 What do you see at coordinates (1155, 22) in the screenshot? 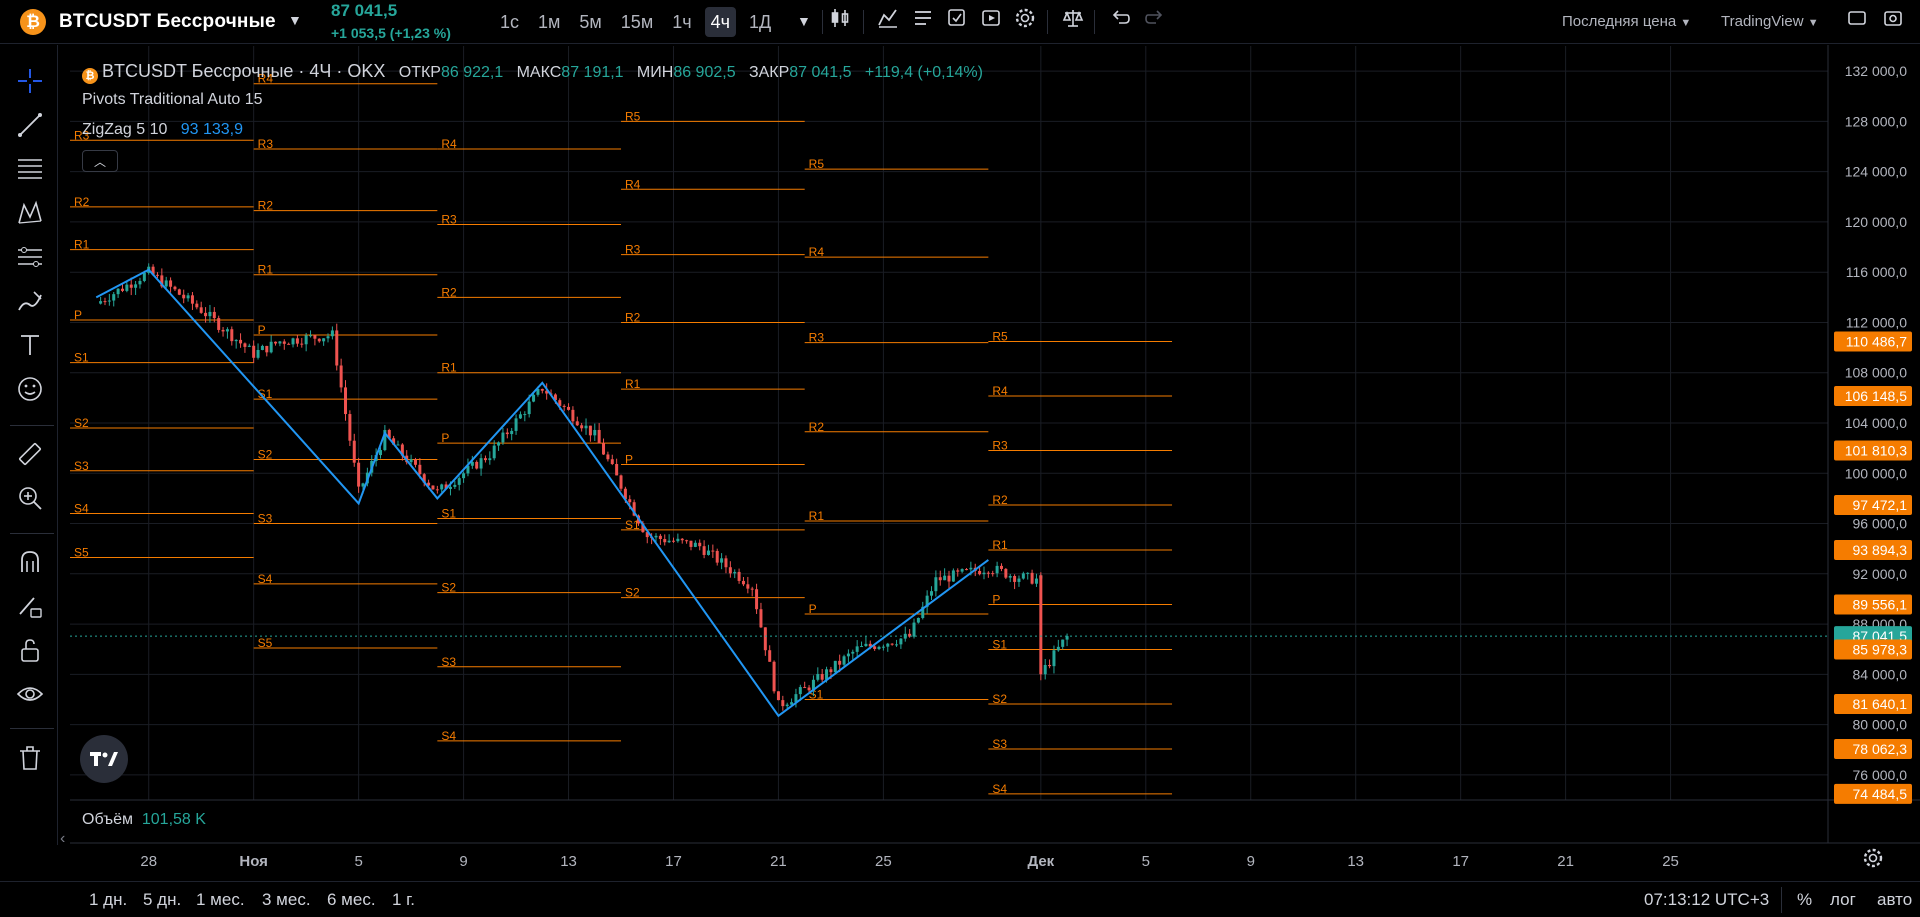
I see `redo-icon` at bounding box center [1155, 22].